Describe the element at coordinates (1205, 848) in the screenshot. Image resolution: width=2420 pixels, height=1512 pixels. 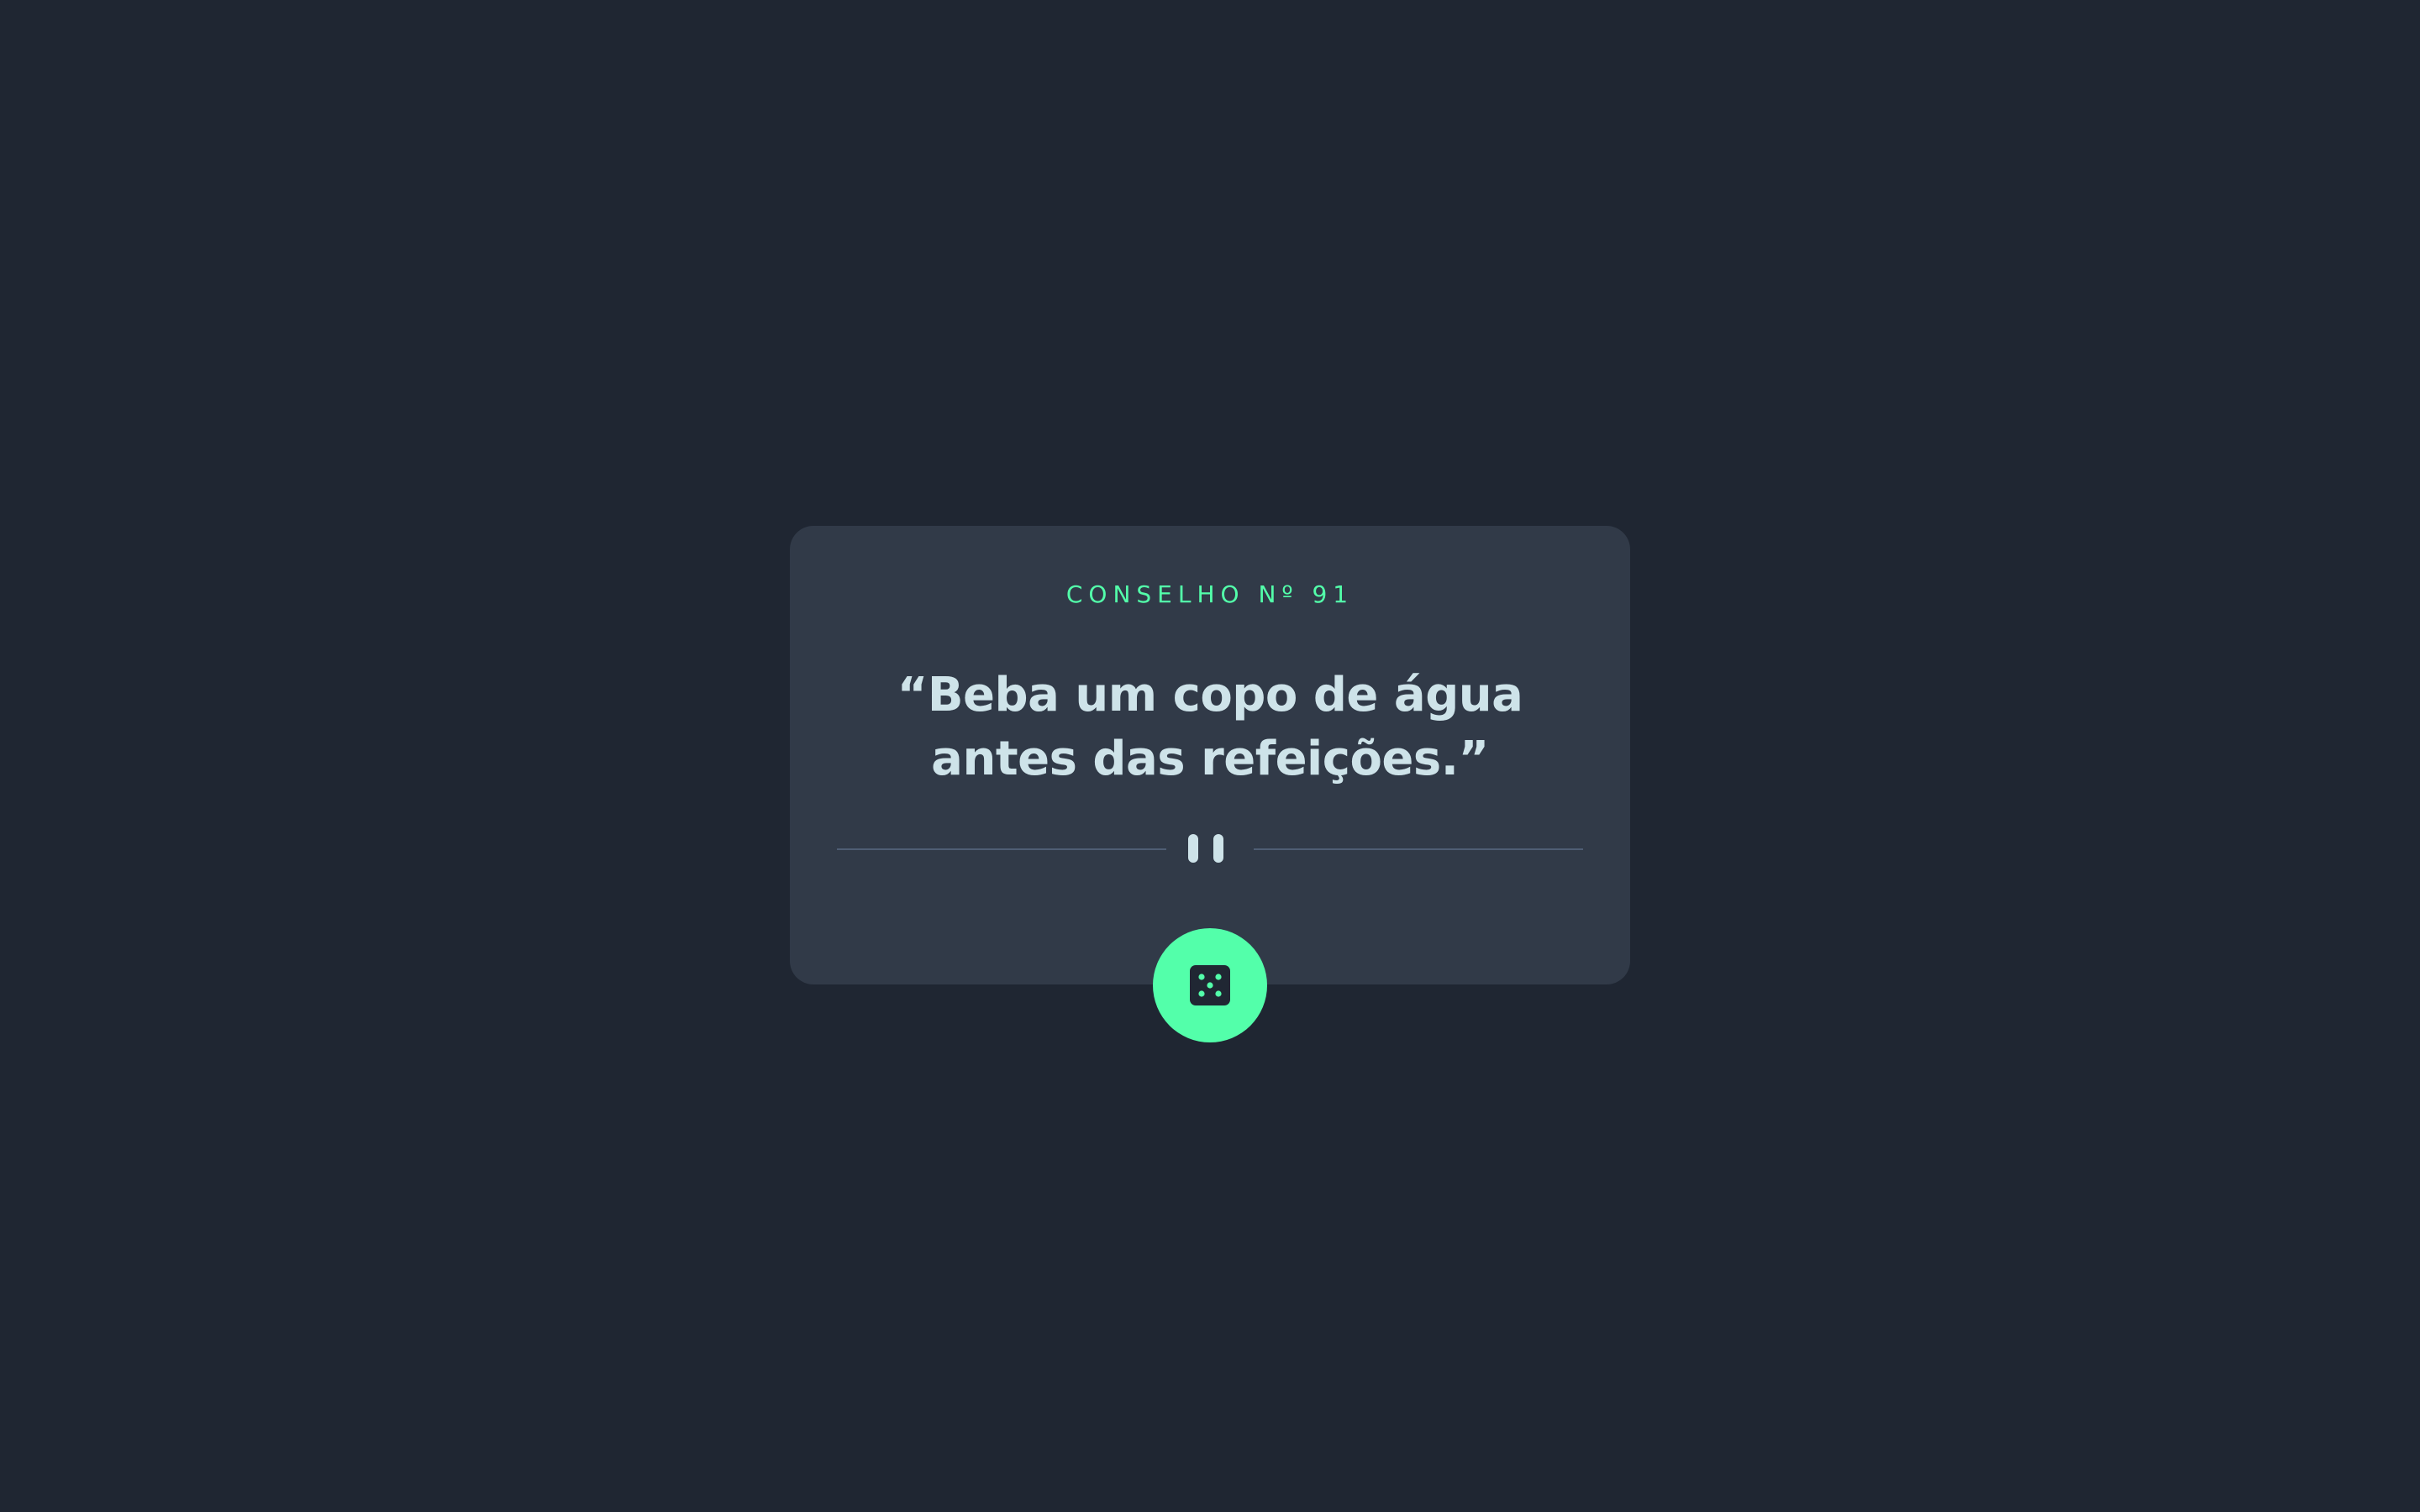
I see `pause-icon` at that location.